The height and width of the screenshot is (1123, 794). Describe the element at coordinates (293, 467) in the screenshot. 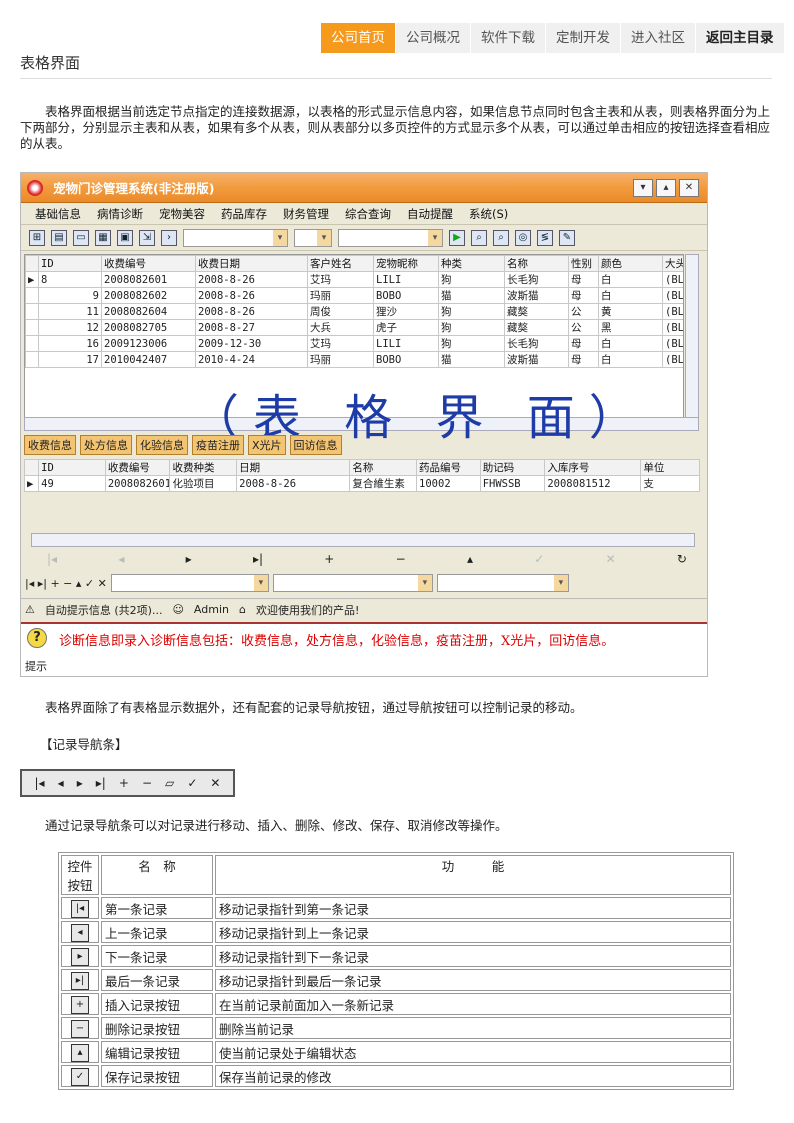

I see `column-header: 日期` at that location.